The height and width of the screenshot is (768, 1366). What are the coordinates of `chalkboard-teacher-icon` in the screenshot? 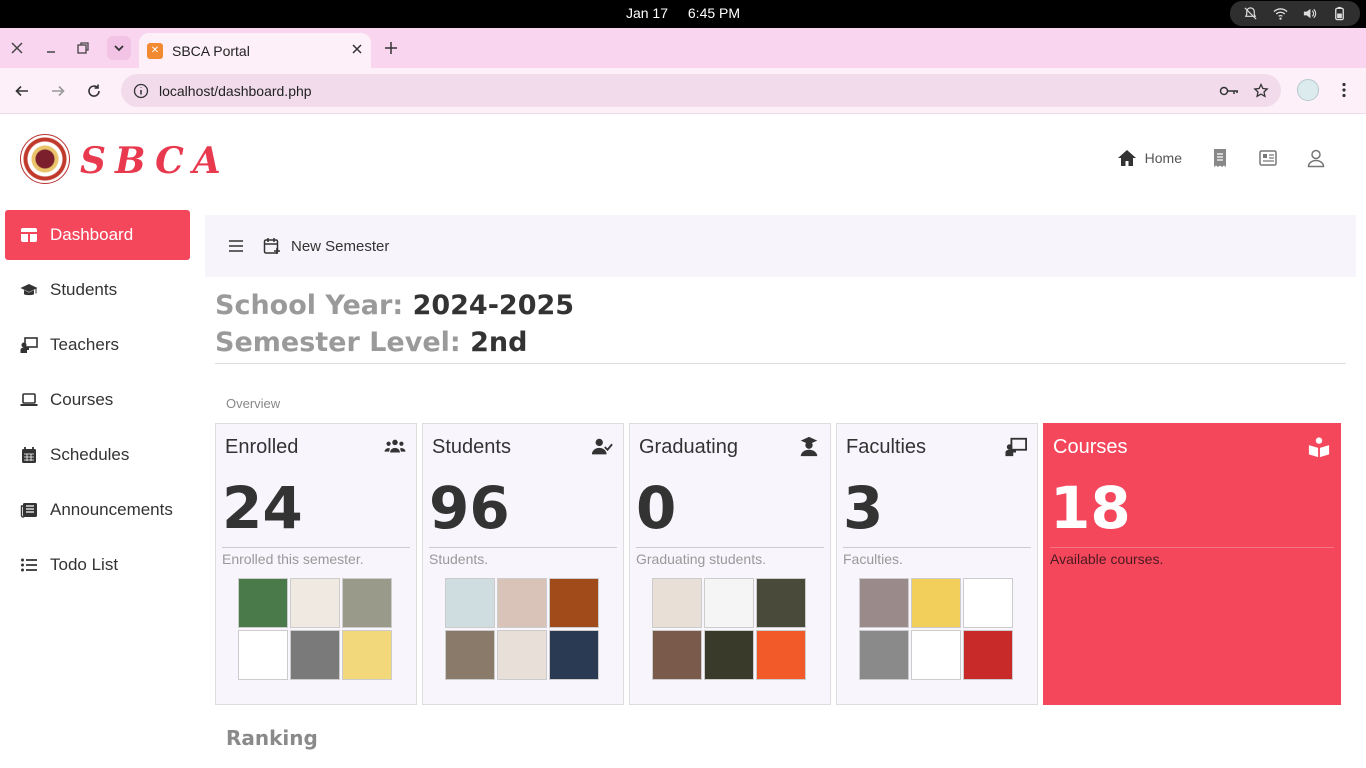 It's located at (29, 345).